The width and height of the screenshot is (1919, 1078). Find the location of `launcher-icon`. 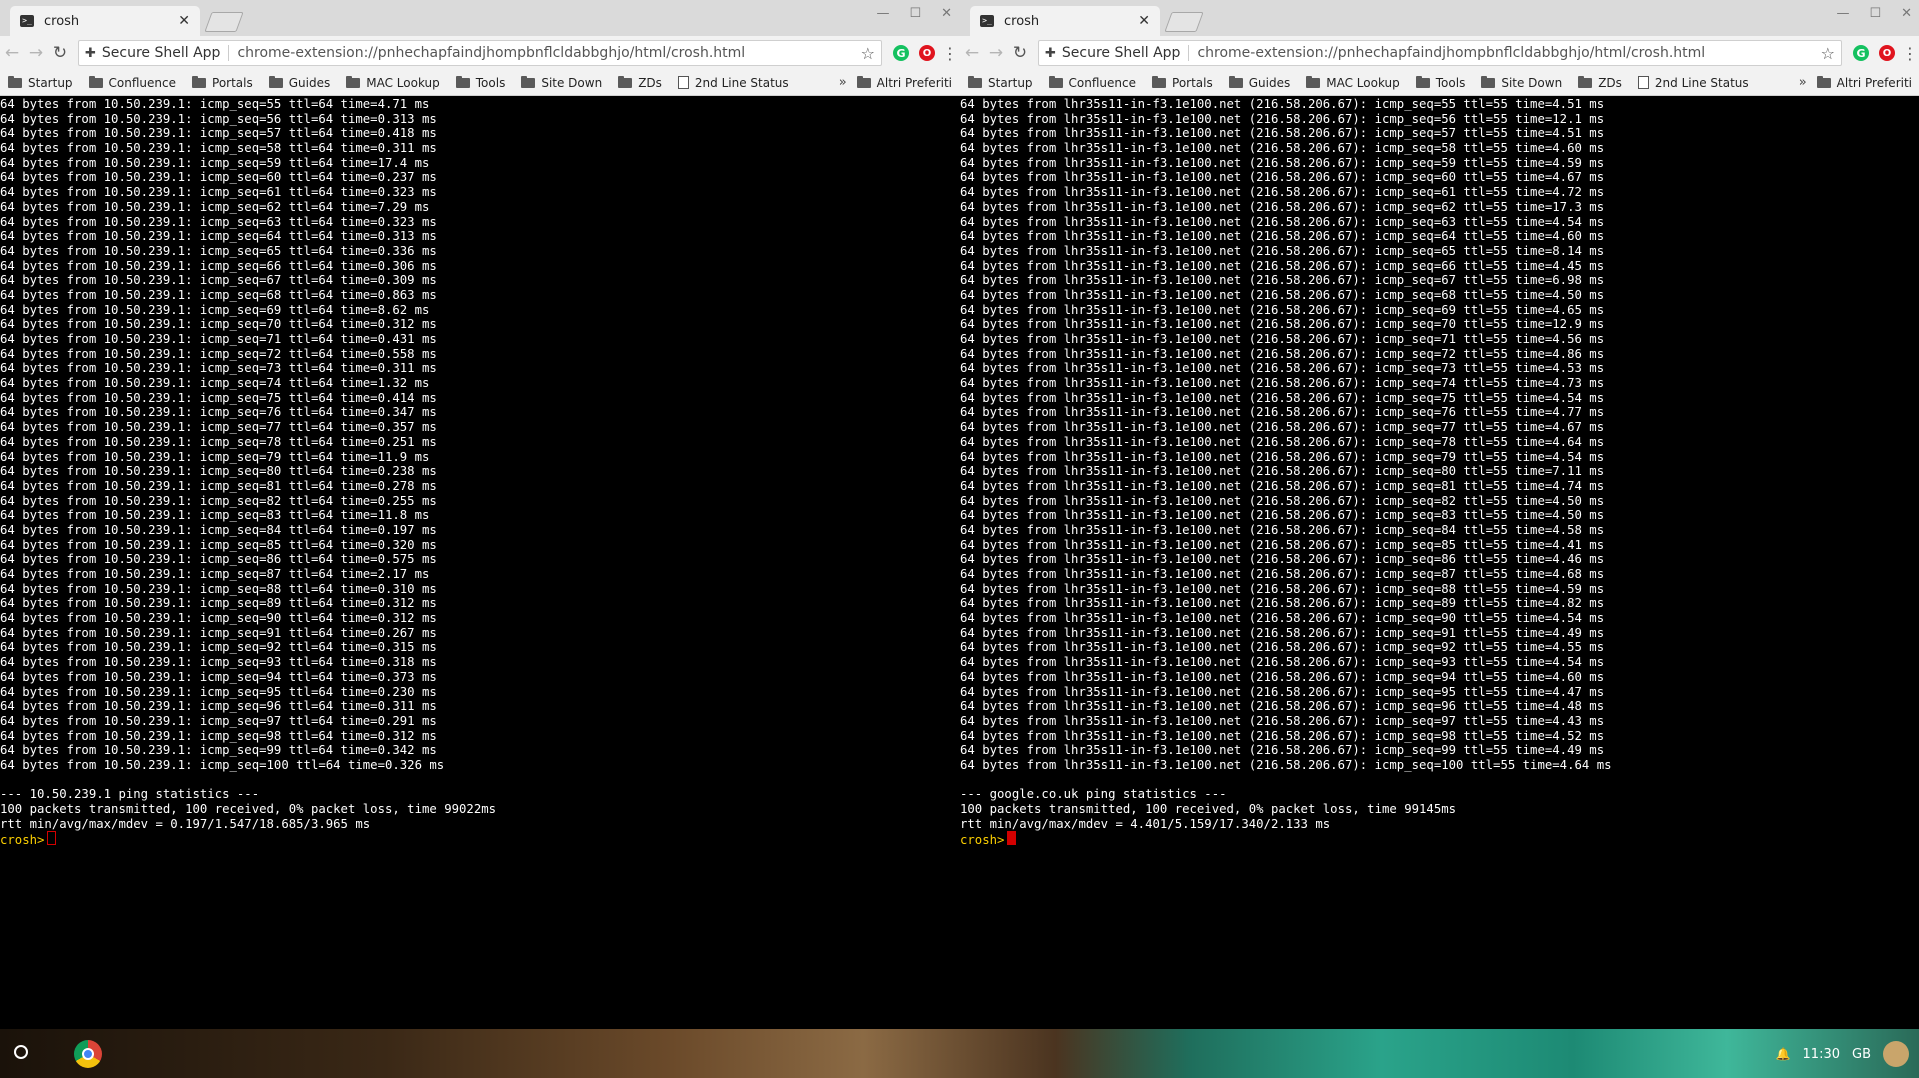

launcher-icon is located at coordinates (21, 1052).